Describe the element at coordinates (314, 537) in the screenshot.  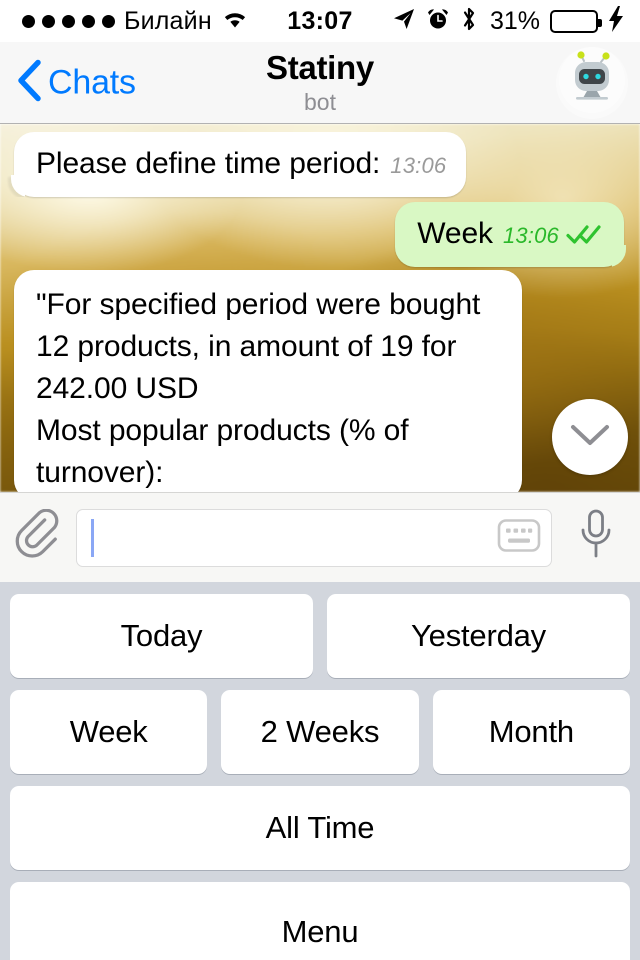
I see `message-input-field` at that location.